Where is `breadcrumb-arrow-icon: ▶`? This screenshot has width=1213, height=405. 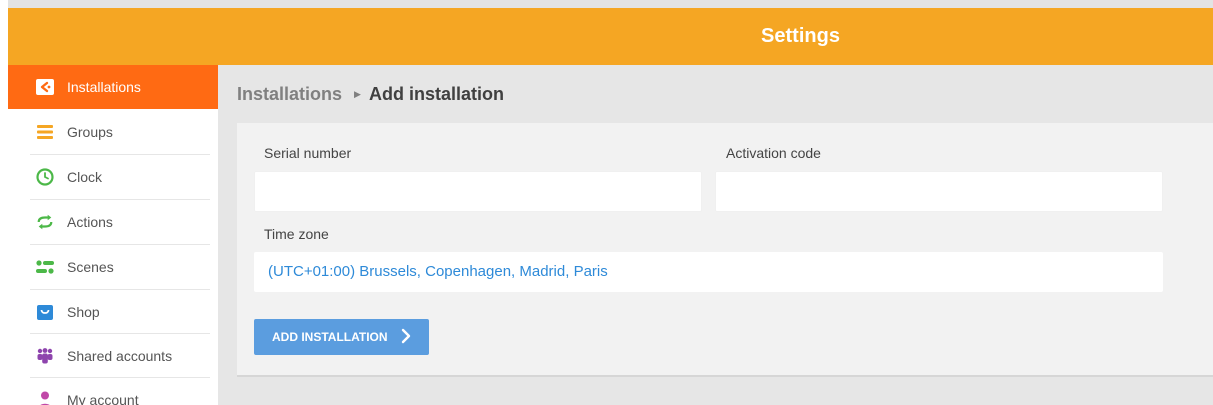
breadcrumb-arrow-icon: ▶ is located at coordinates (357, 94).